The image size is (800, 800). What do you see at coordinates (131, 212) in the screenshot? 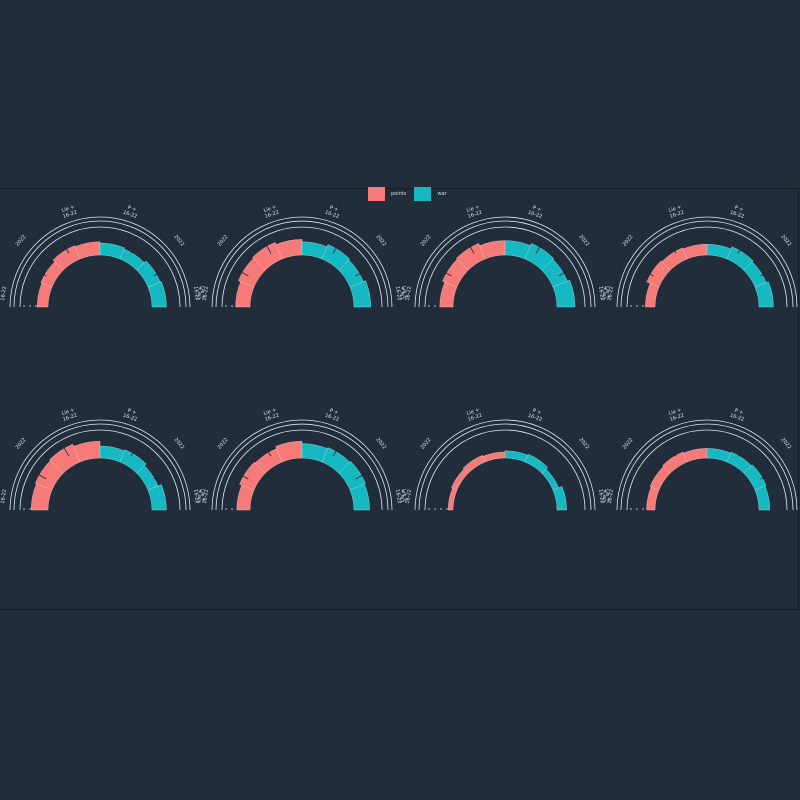
I see `category-label-0-3: P +16-22` at bounding box center [131, 212].